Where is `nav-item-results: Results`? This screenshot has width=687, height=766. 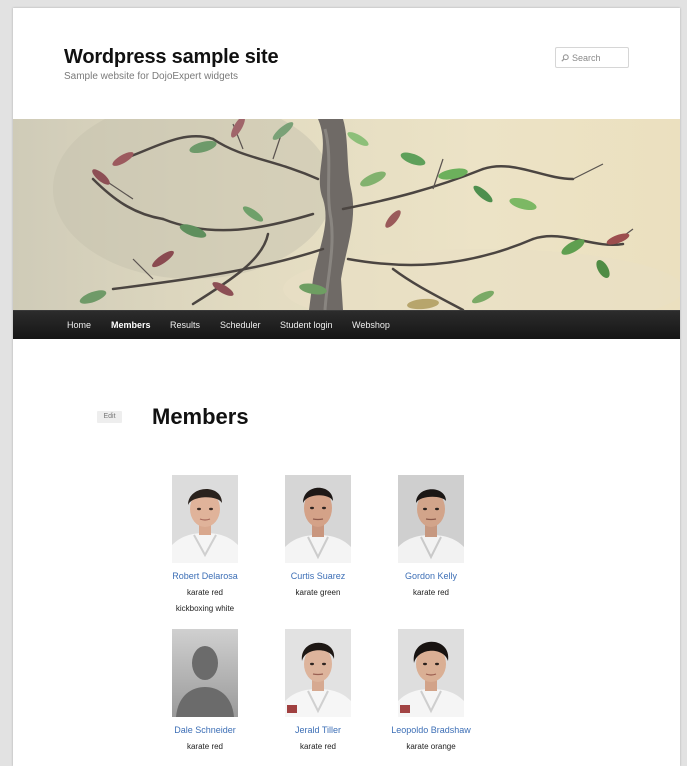
nav-item-results: Results is located at coordinates (185, 325).